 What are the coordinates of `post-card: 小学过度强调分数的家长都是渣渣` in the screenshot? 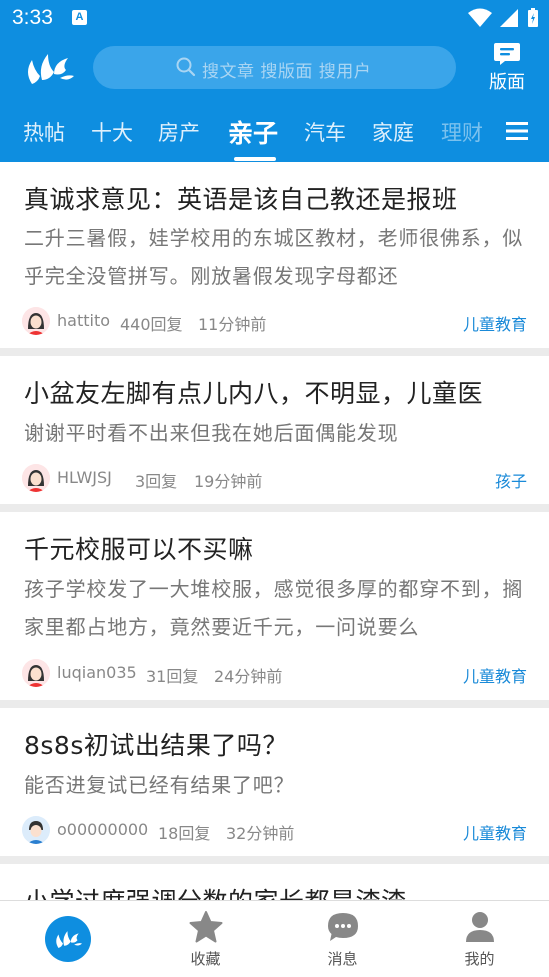 It's located at (274, 882).